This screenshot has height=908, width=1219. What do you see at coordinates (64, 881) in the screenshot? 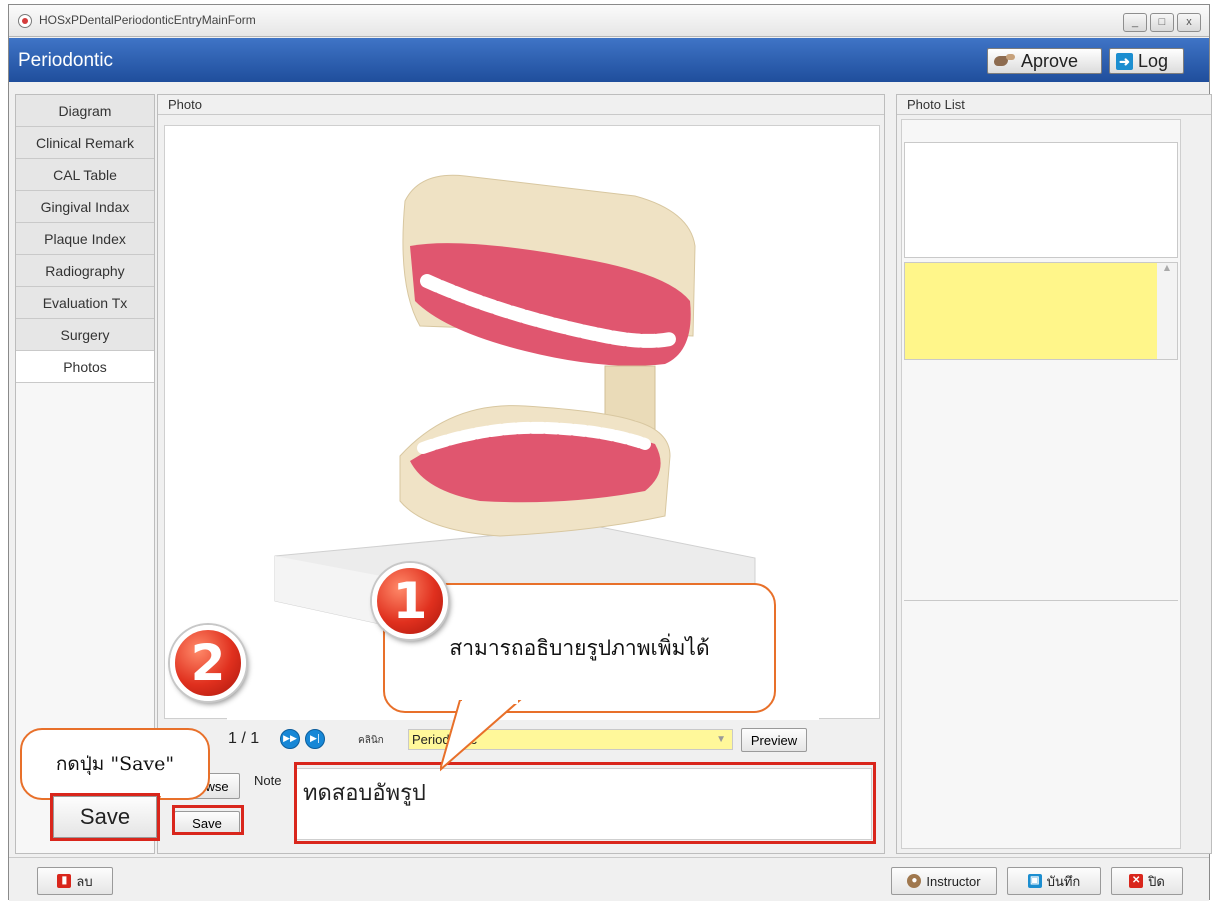
I see `trash-icon: ▮` at bounding box center [64, 881].